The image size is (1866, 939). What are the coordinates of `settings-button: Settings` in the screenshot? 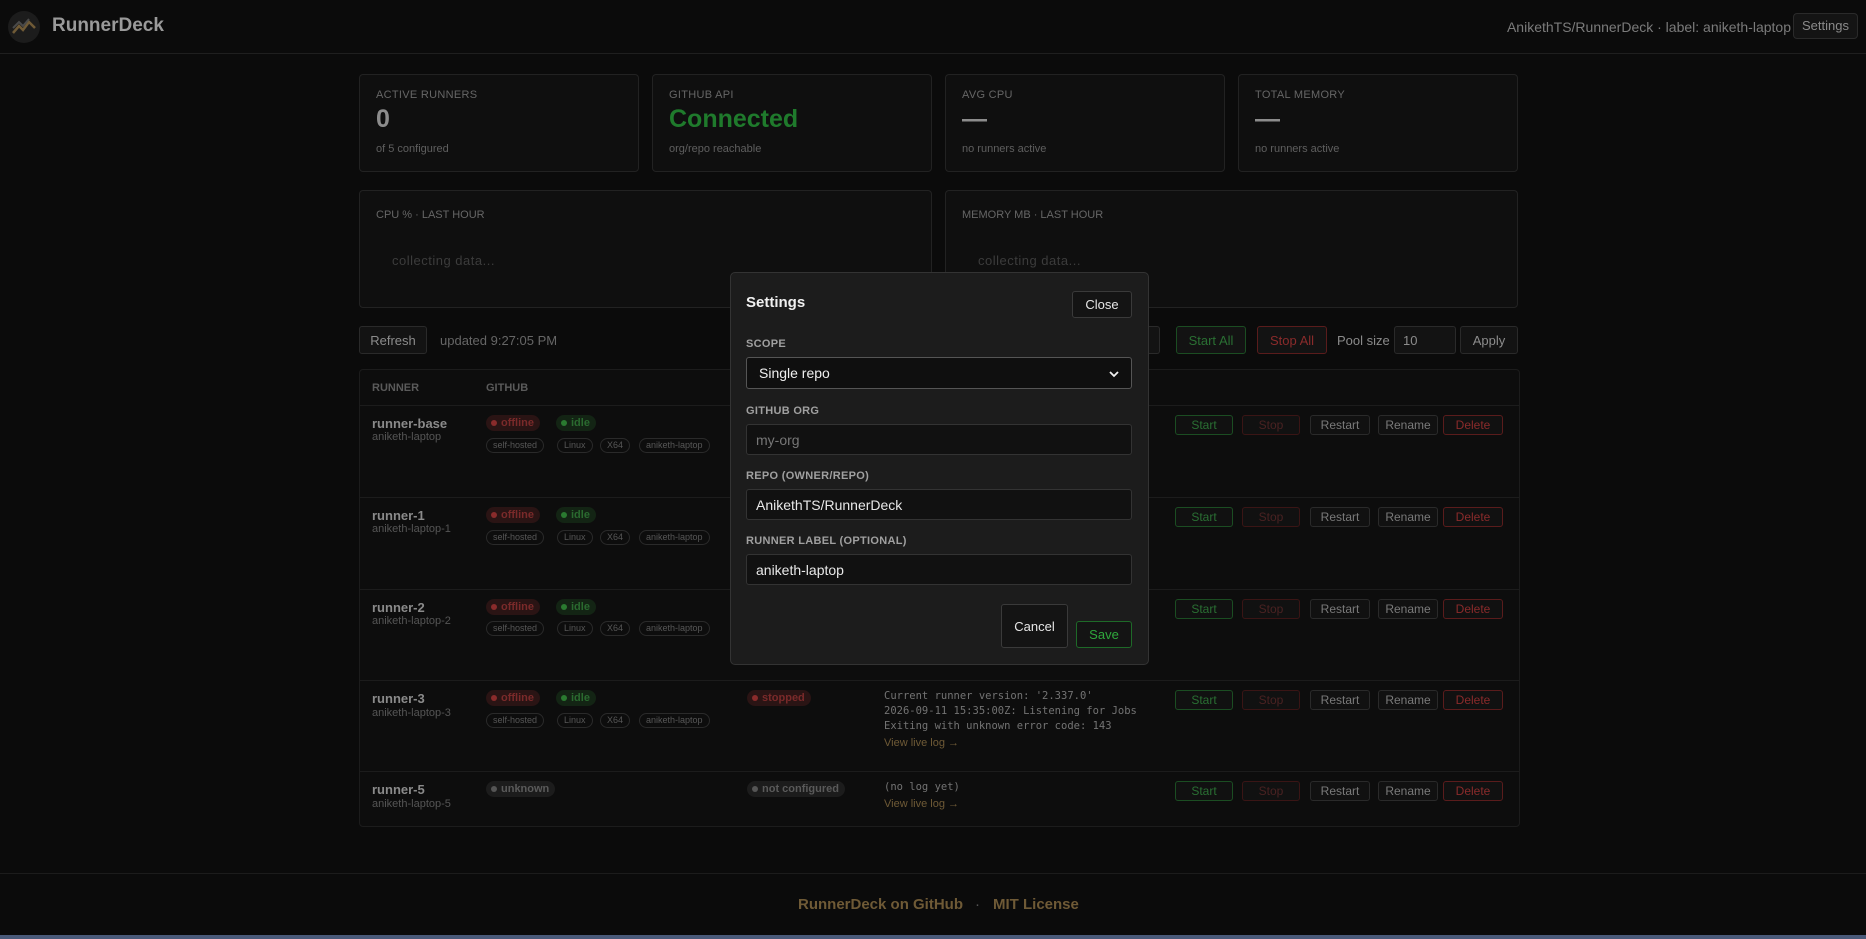 It's located at (1825, 26).